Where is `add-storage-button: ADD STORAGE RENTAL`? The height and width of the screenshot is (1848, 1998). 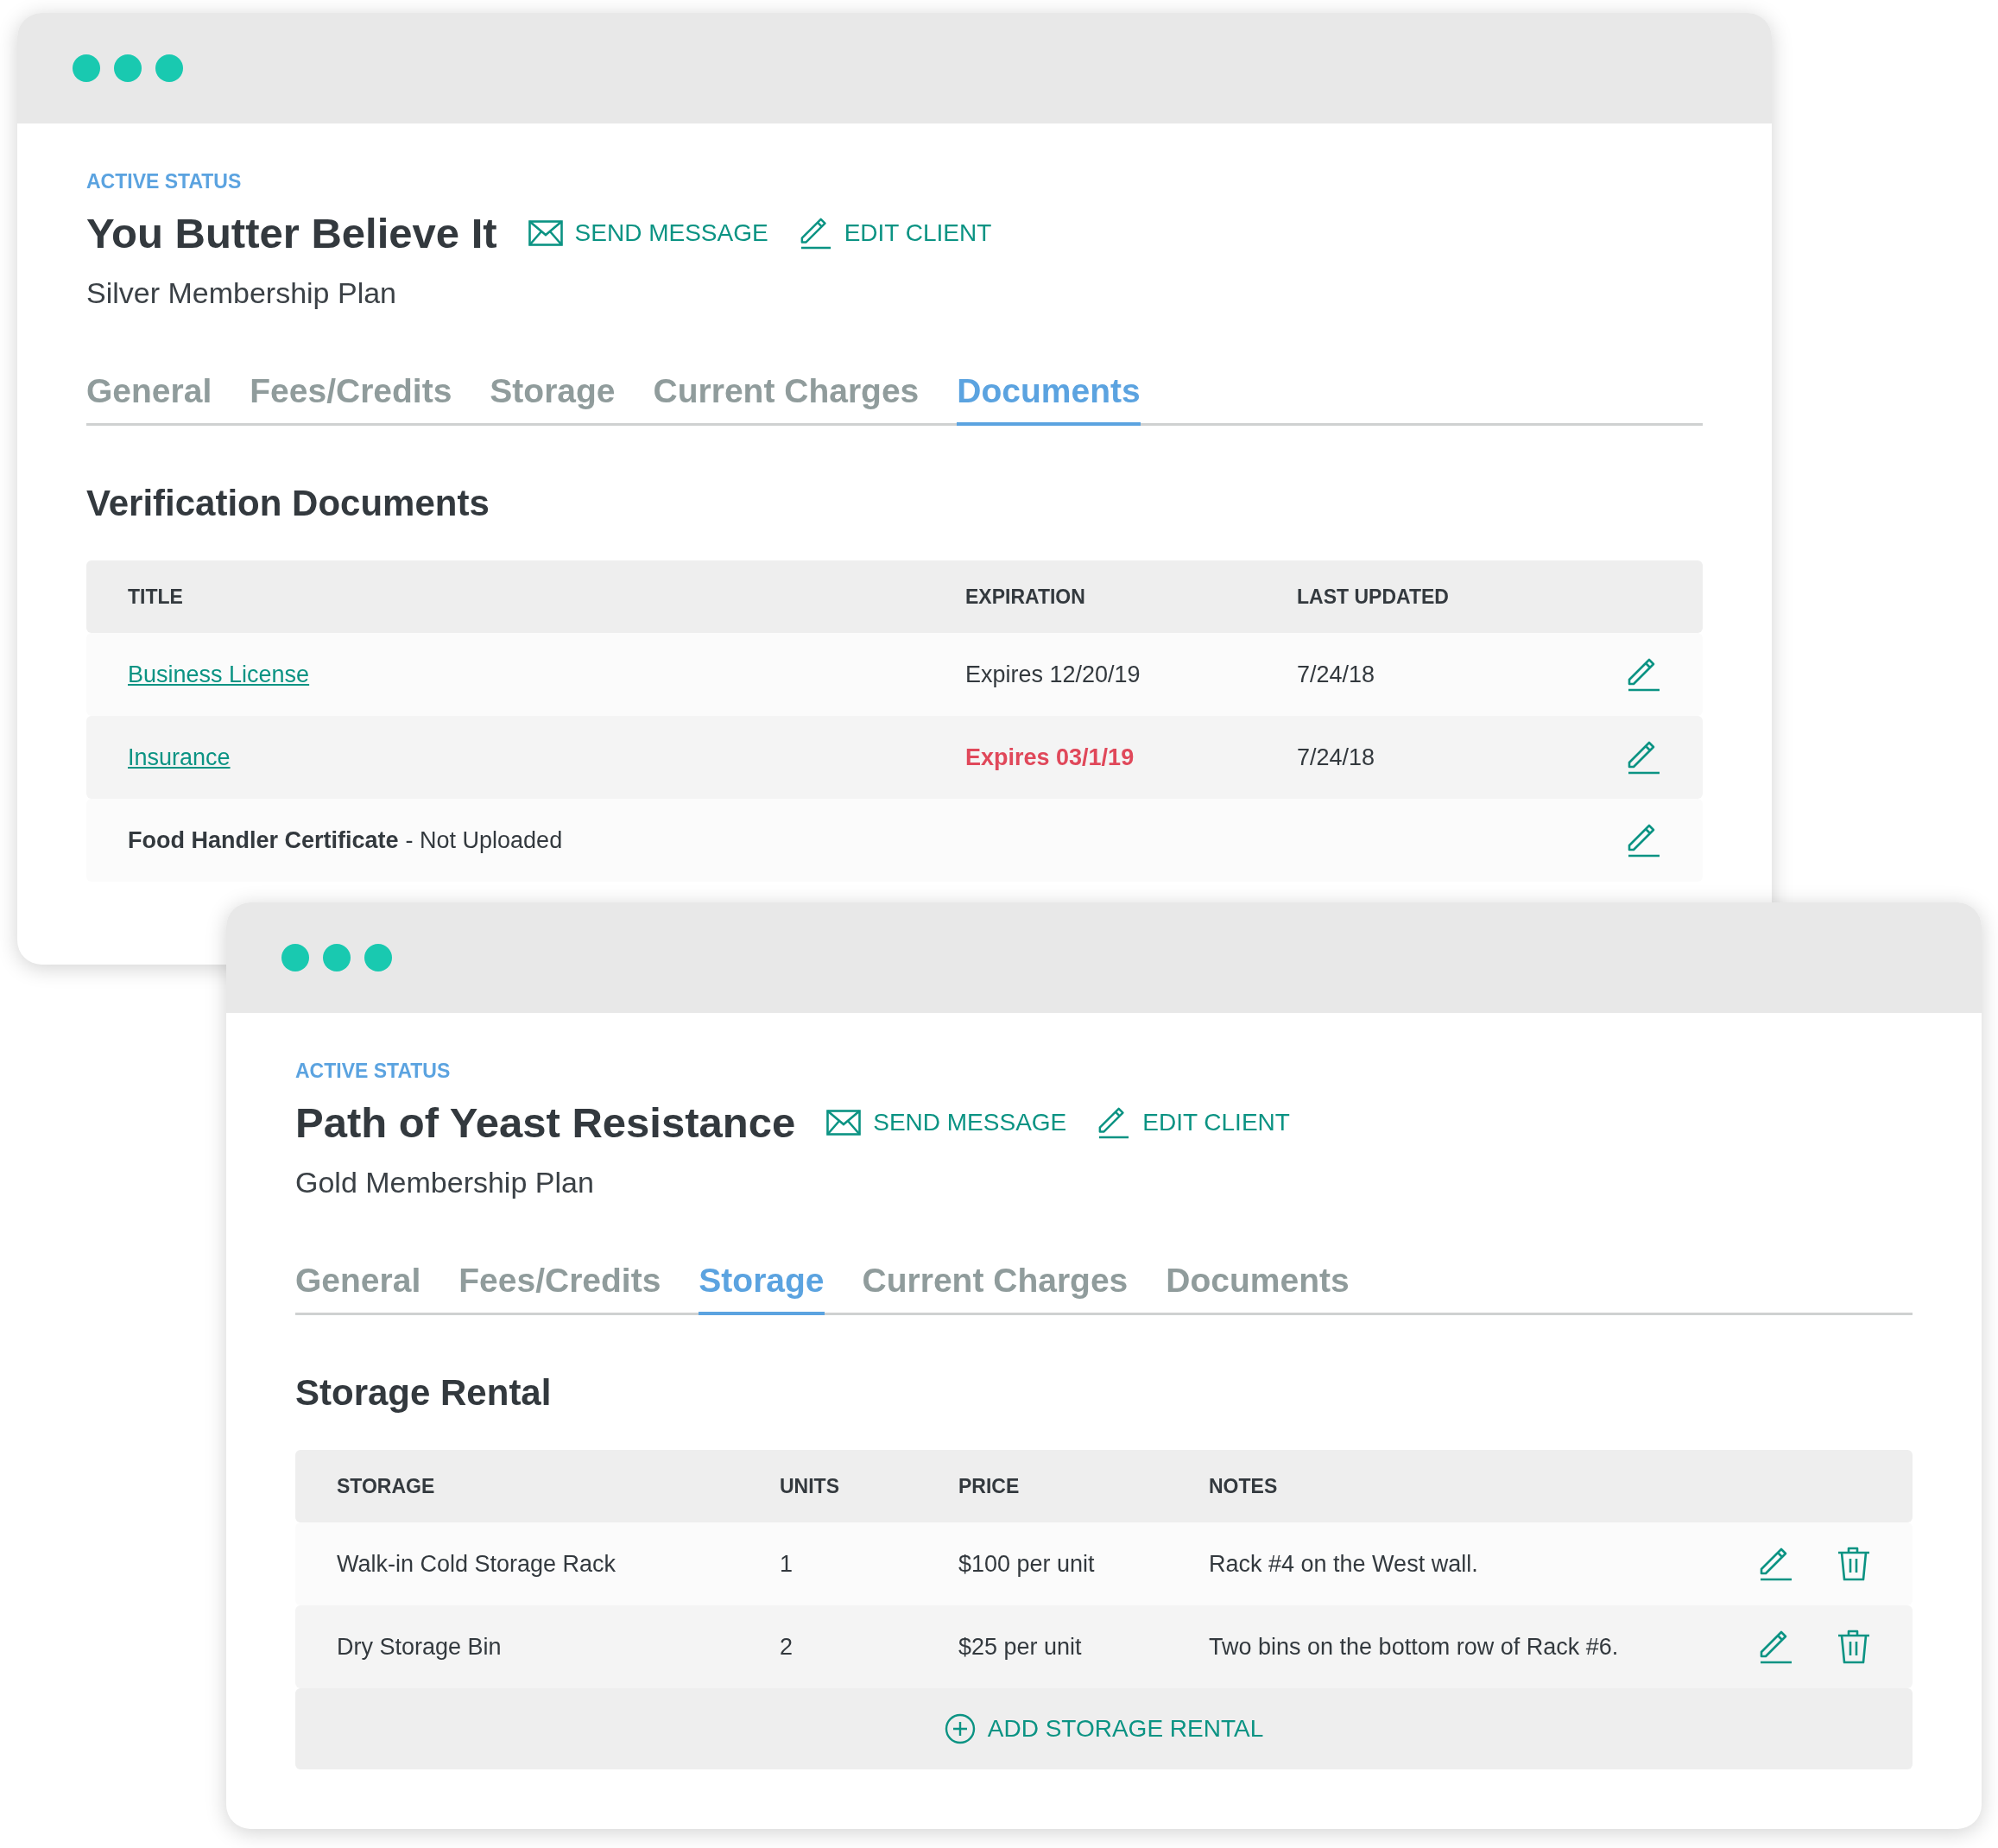
add-storage-button: ADD STORAGE RENTAL is located at coordinates (1104, 1728).